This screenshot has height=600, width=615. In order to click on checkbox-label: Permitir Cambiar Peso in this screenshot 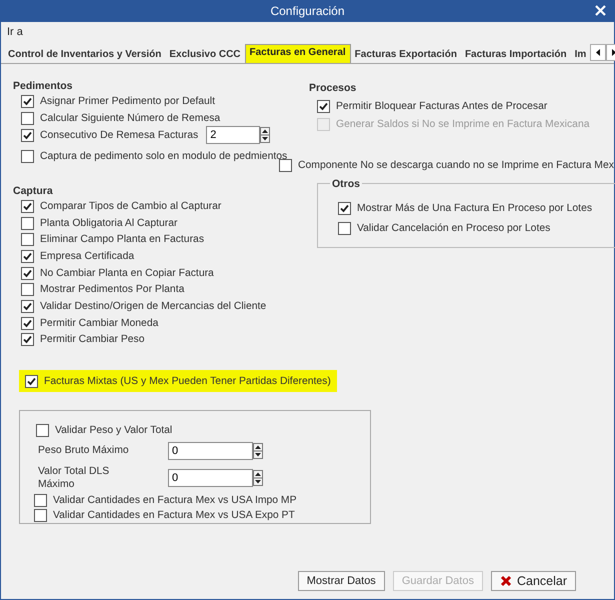, I will do `click(92, 340)`.